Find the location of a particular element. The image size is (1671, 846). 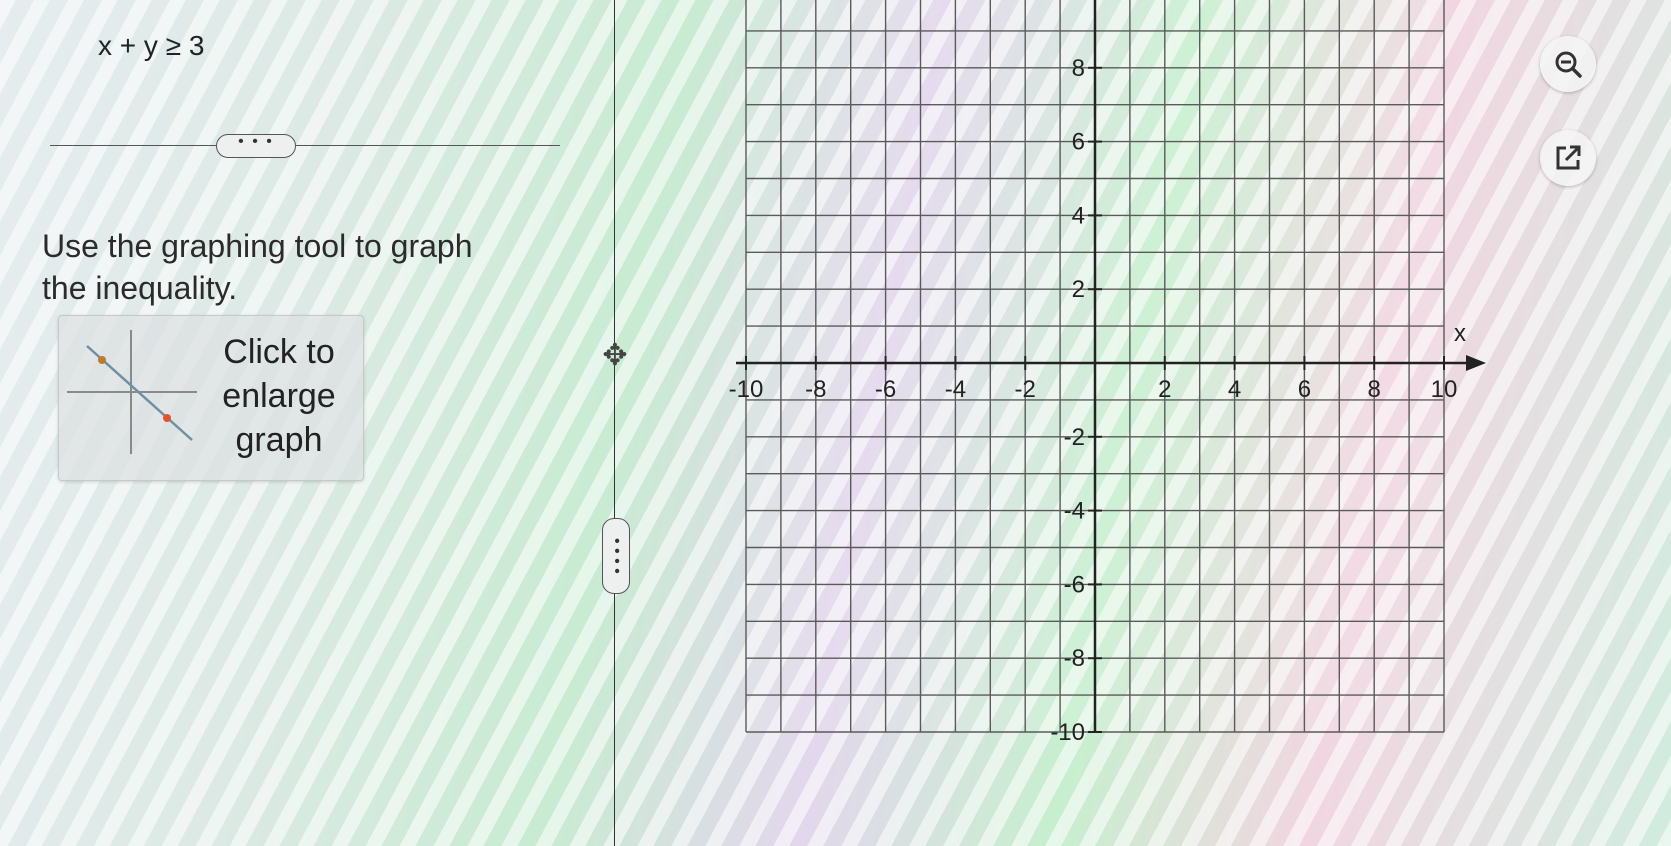

x-tick-label: -10 is located at coordinates (746, 389).